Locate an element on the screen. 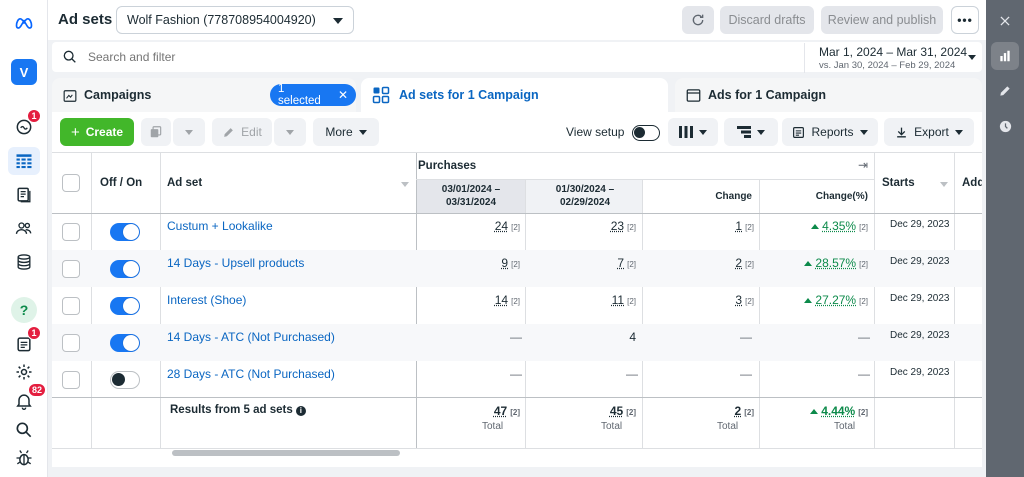  refresh-icon is located at coordinates (698, 20).